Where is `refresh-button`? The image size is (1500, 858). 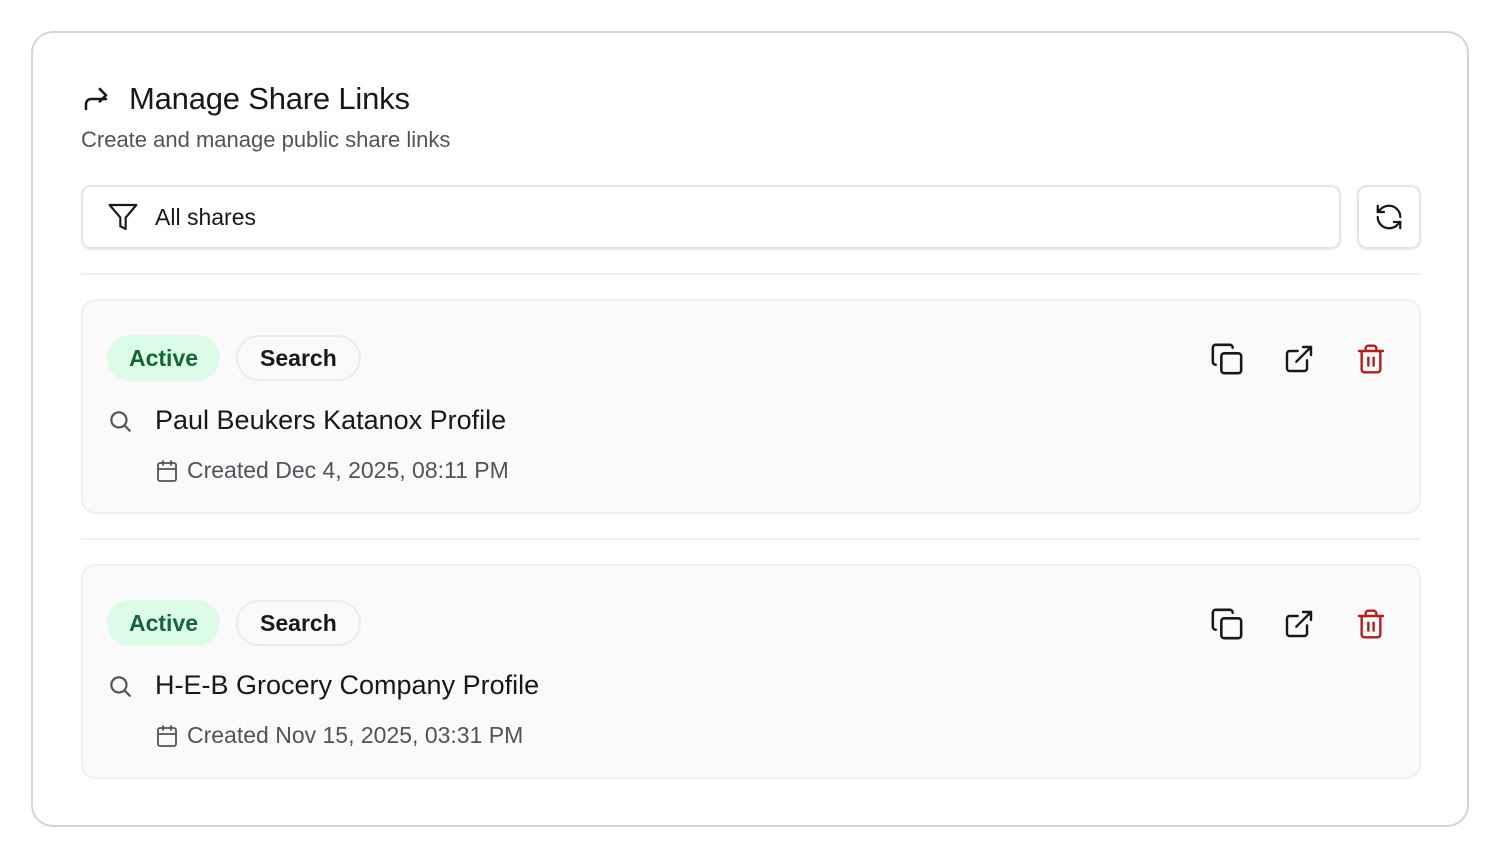
refresh-button is located at coordinates (1389, 217).